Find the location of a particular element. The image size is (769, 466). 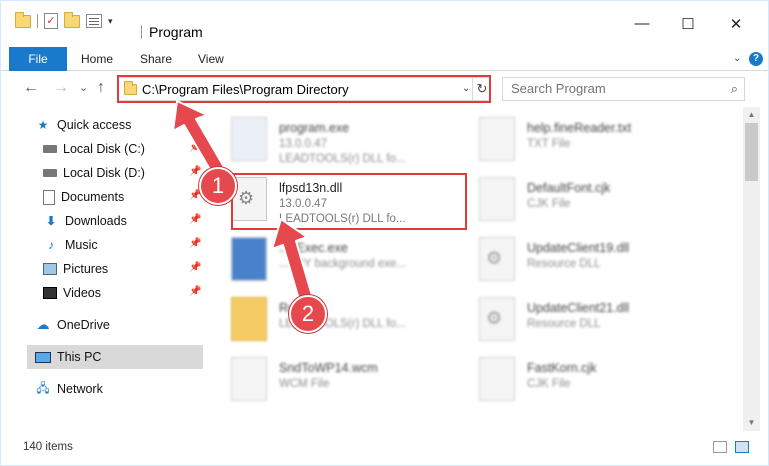

item-count: 140 items is located at coordinates (48, 447).